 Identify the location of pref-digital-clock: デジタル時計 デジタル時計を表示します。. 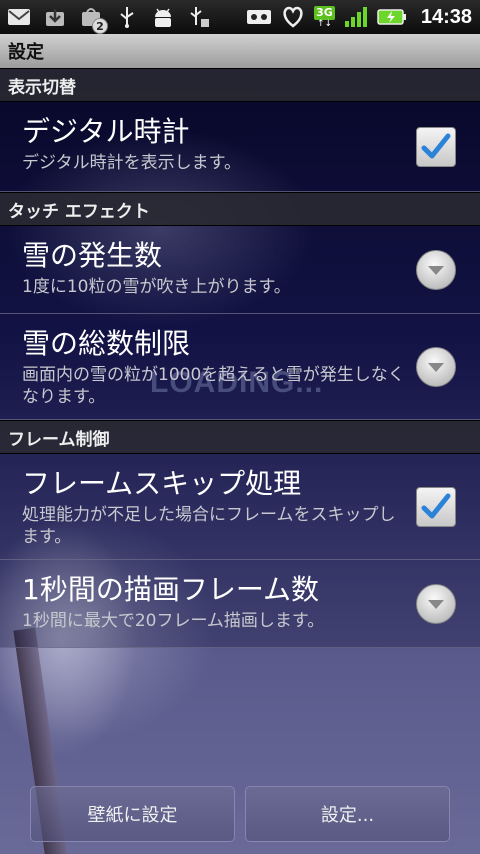
(240, 147).